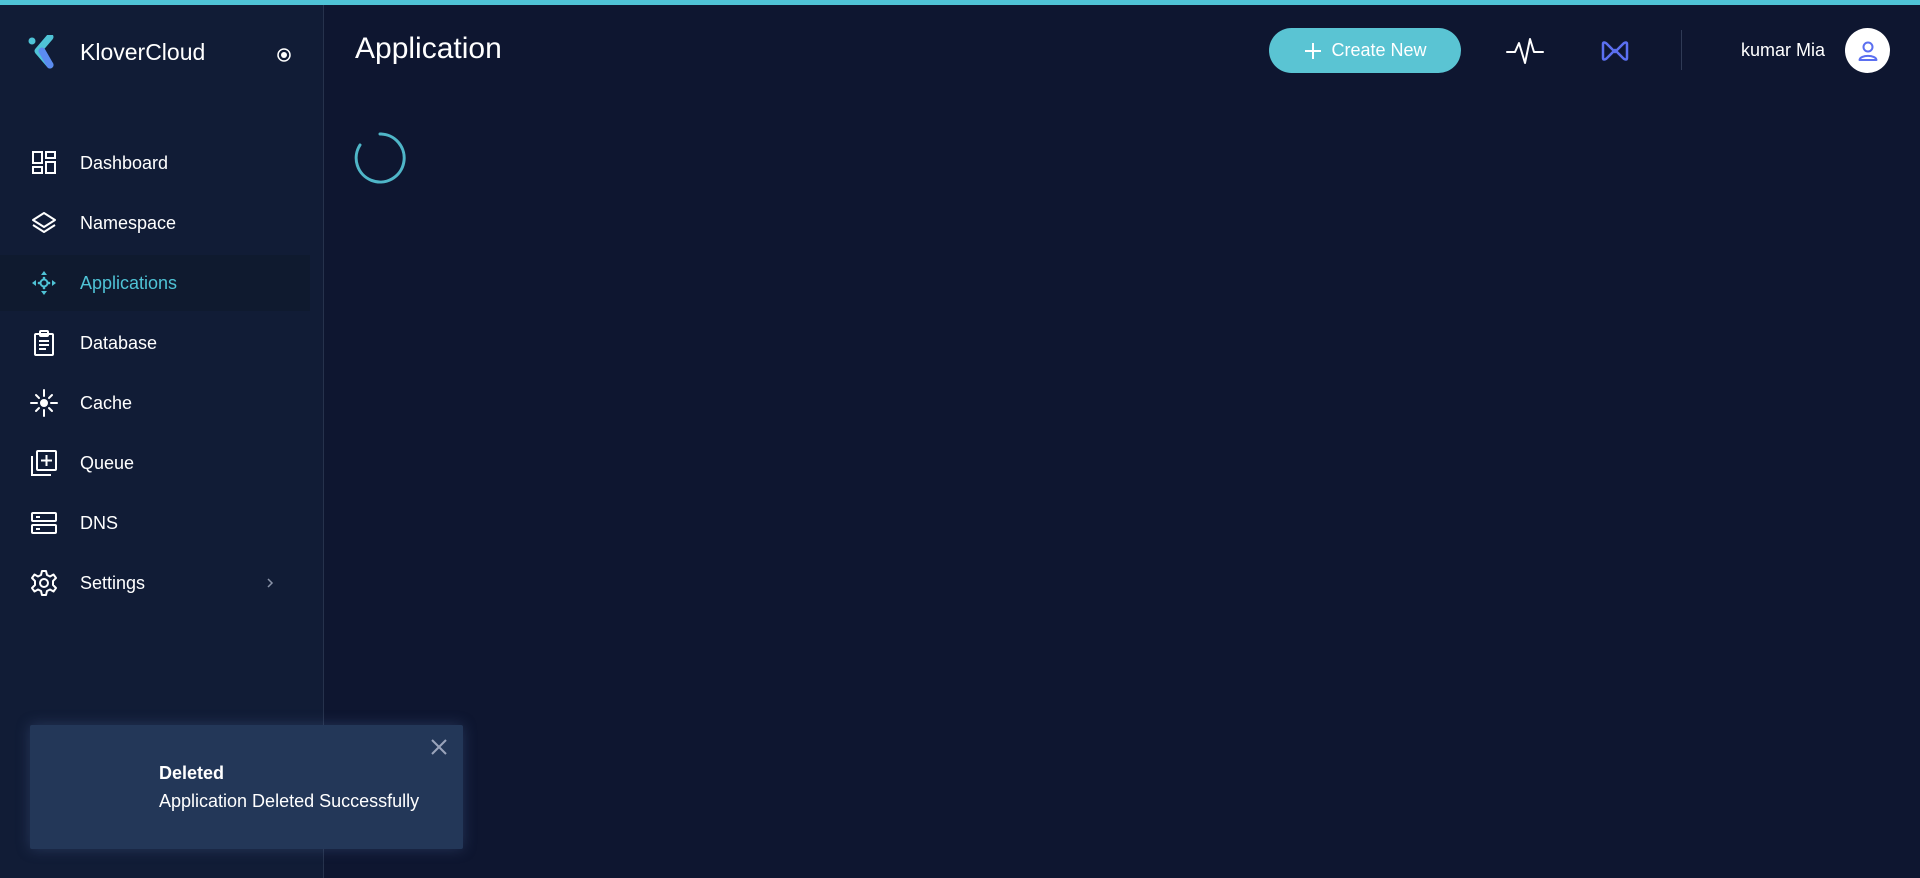  I want to click on sidebar-item-cache: Cache, so click(155, 403).